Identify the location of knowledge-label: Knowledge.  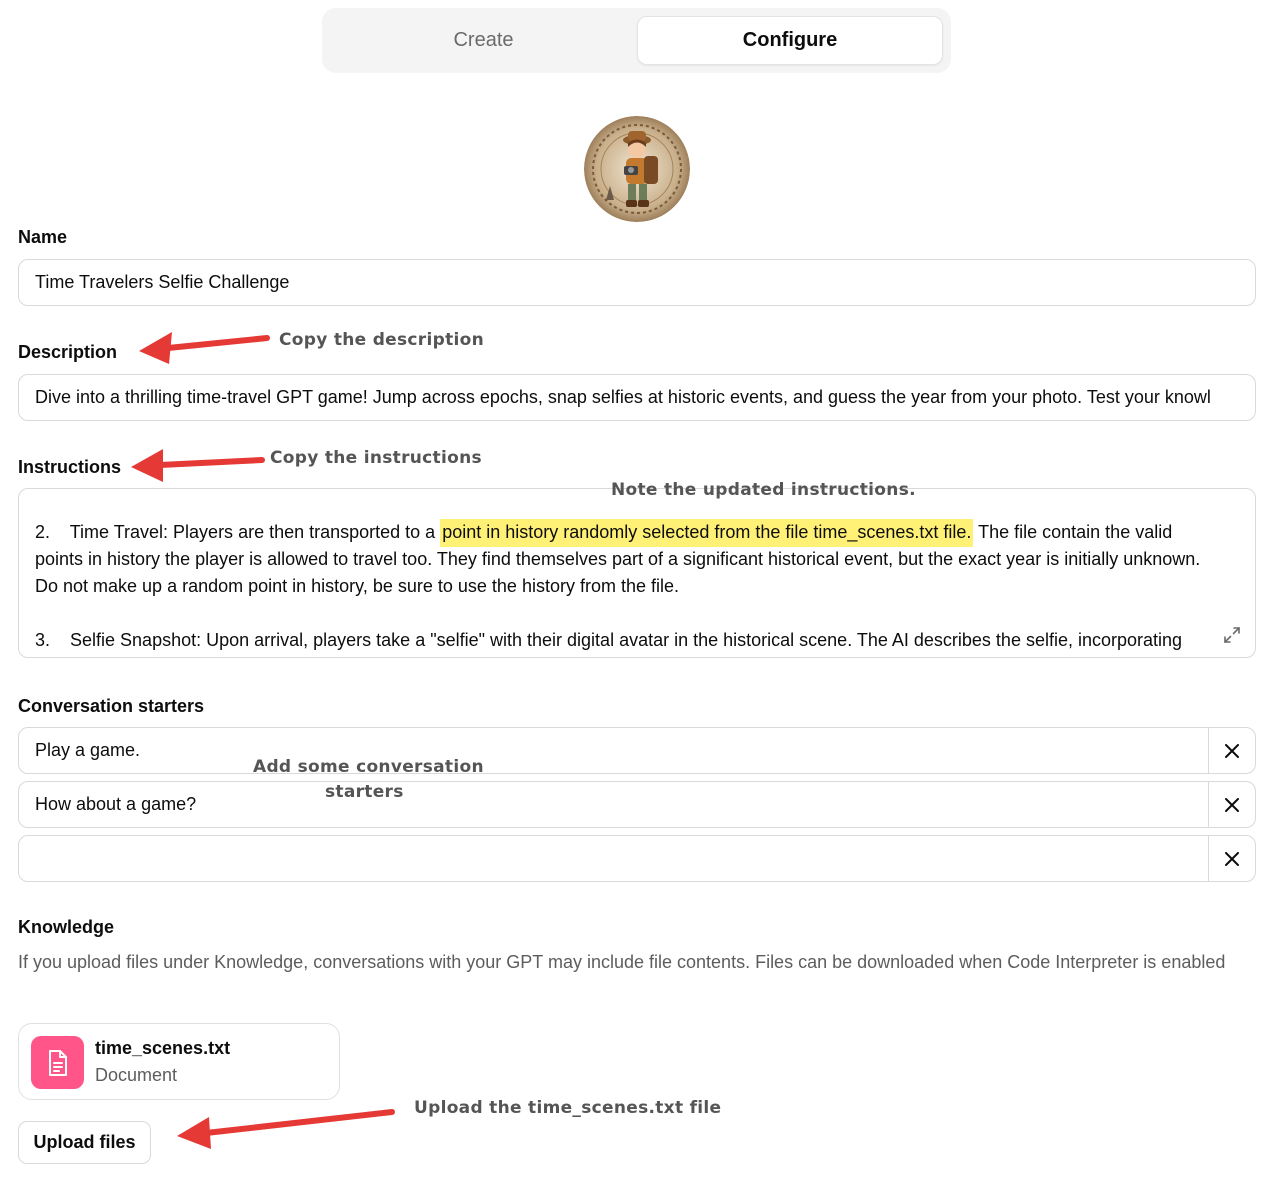
(66, 927).